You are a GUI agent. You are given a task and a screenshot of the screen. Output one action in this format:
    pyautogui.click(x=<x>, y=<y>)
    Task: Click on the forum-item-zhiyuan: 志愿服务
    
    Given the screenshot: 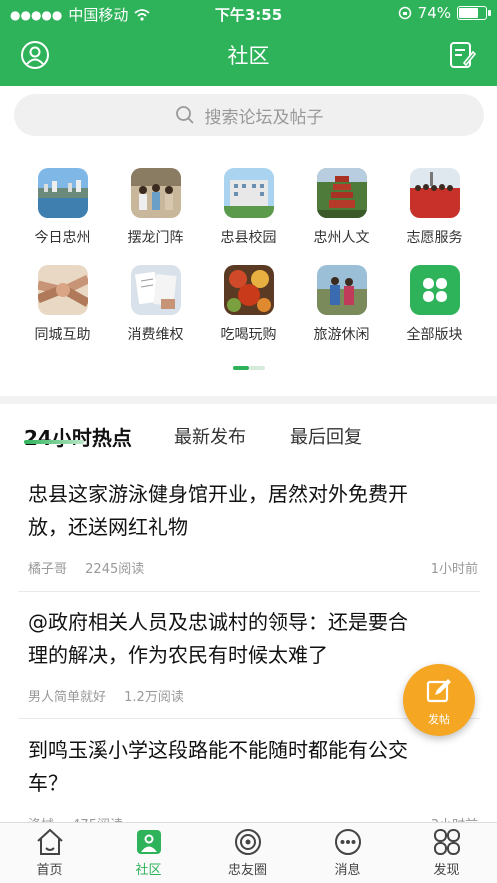 What is the action you would take?
    pyautogui.click(x=434, y=207)
    